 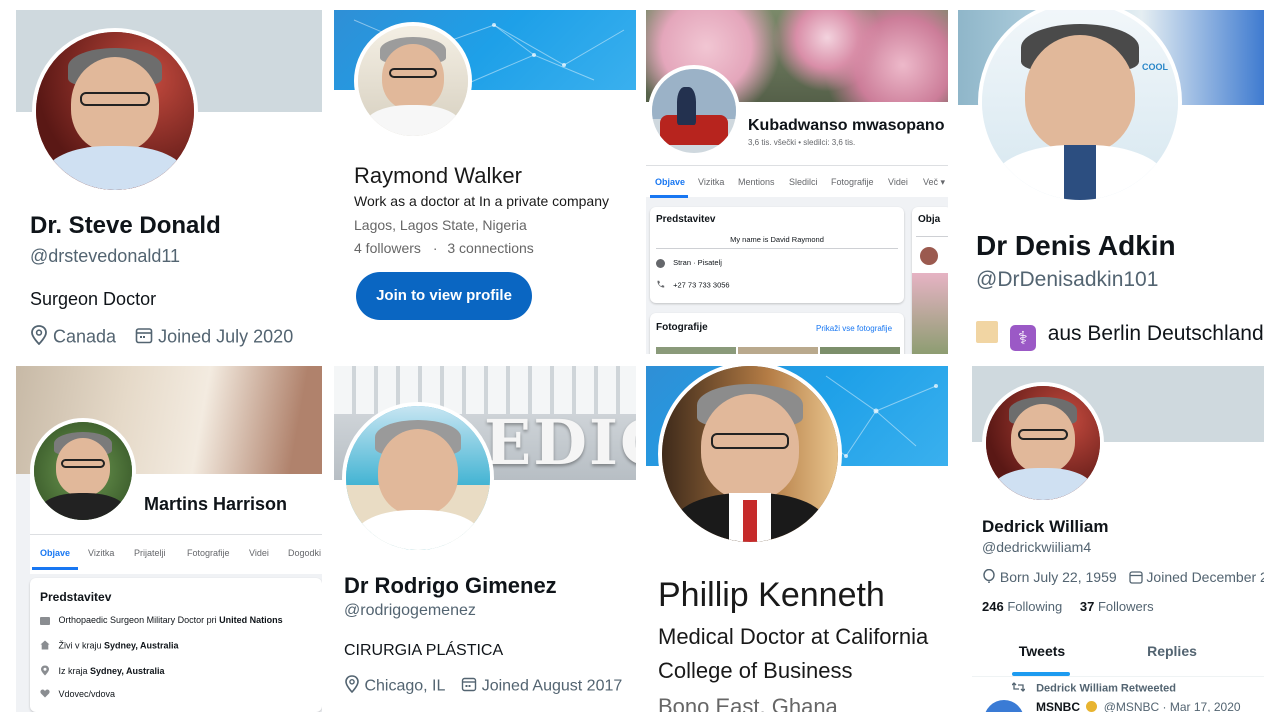 What do you see at coordinates (304, 553) in the screenshot?
I see `tab-dogodki: Dogodki` at bounding box center [304, 553].